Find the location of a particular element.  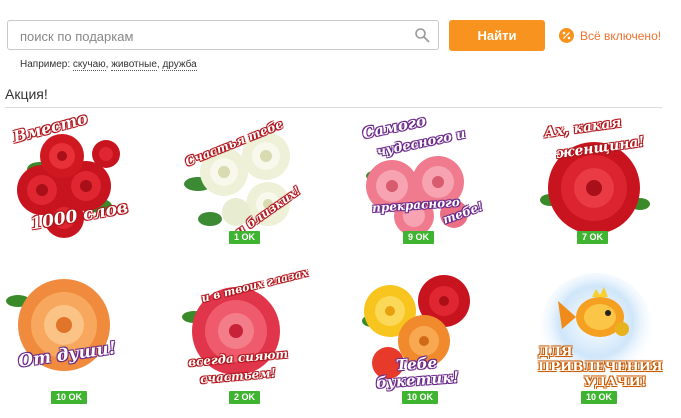

price-badge: 7 OK is located at coordinates (593, 237).